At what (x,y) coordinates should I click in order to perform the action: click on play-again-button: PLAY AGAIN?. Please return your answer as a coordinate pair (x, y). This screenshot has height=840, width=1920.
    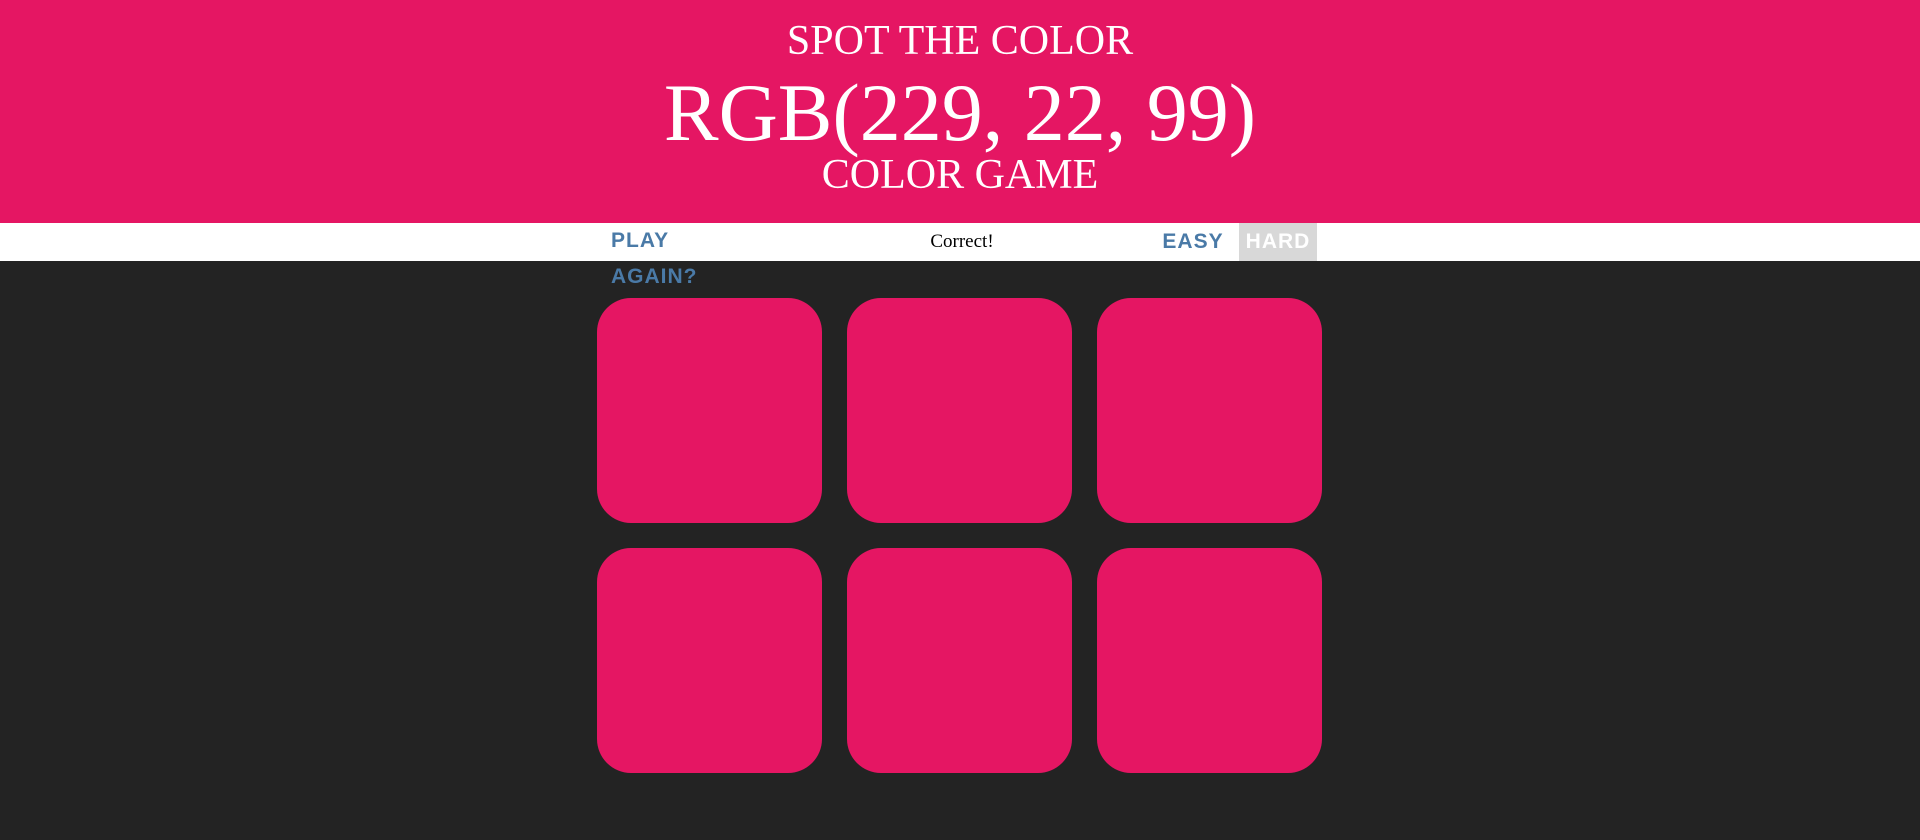
    Looking at the image, I should click on (685, 255).